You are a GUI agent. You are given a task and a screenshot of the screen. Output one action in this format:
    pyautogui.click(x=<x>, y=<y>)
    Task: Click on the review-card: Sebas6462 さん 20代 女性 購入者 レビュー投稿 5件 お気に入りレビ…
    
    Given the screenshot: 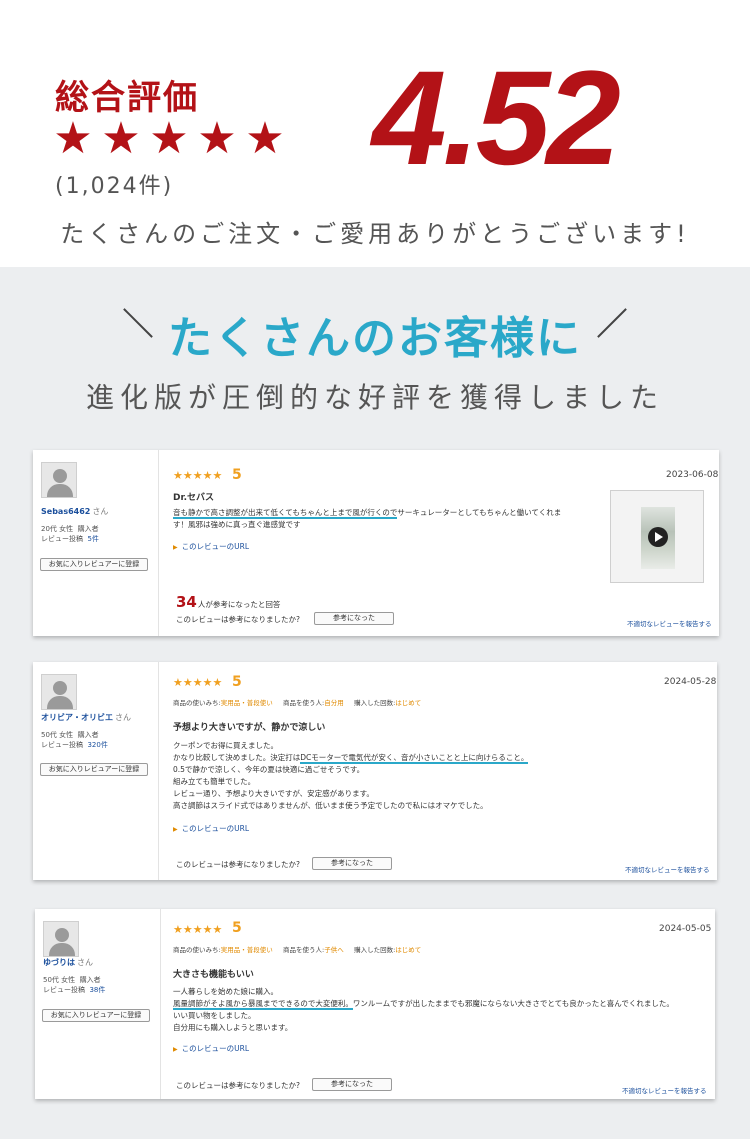 What is the action you would take?
    pyautogui.click(x=376, y=543)
    